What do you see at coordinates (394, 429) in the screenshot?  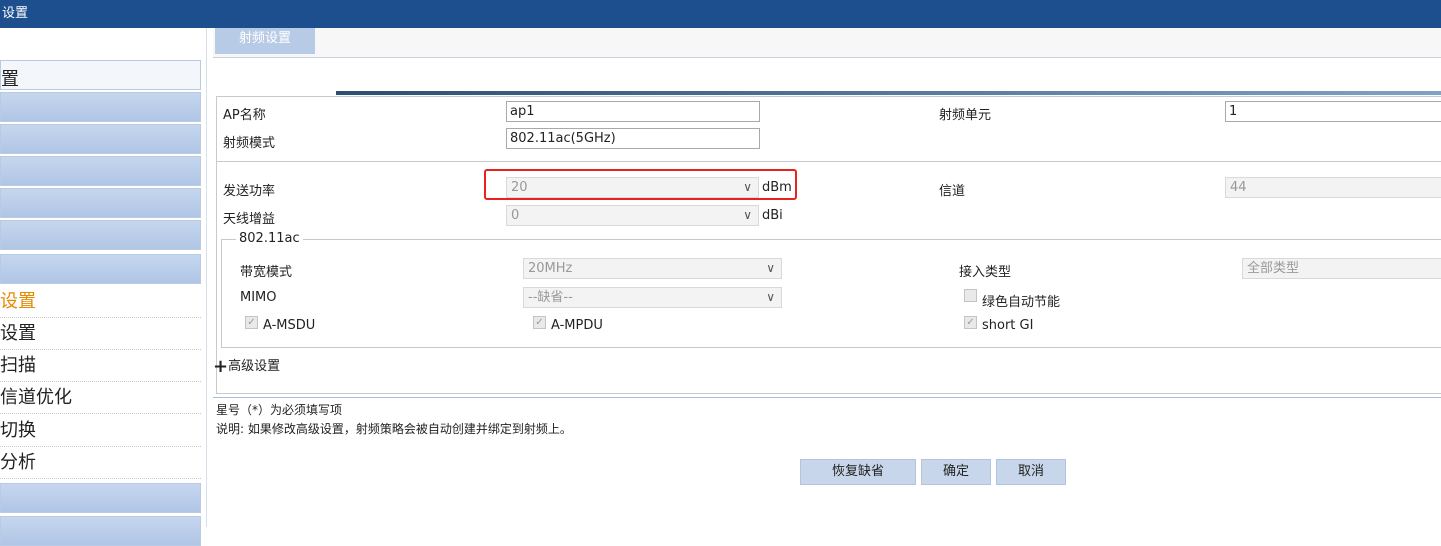 I see `explain-note: 说明: 如果修改高级设置，射频策略会被自动创建并绑定到射频上。` at bounding box center [394, 429].